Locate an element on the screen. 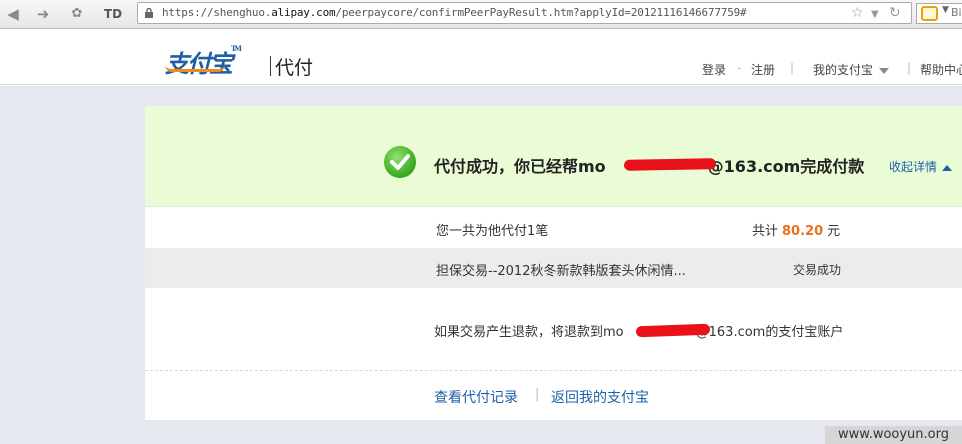 This screenshot has width=962, height=444. lock-icon is located at coordinates (149, 13).